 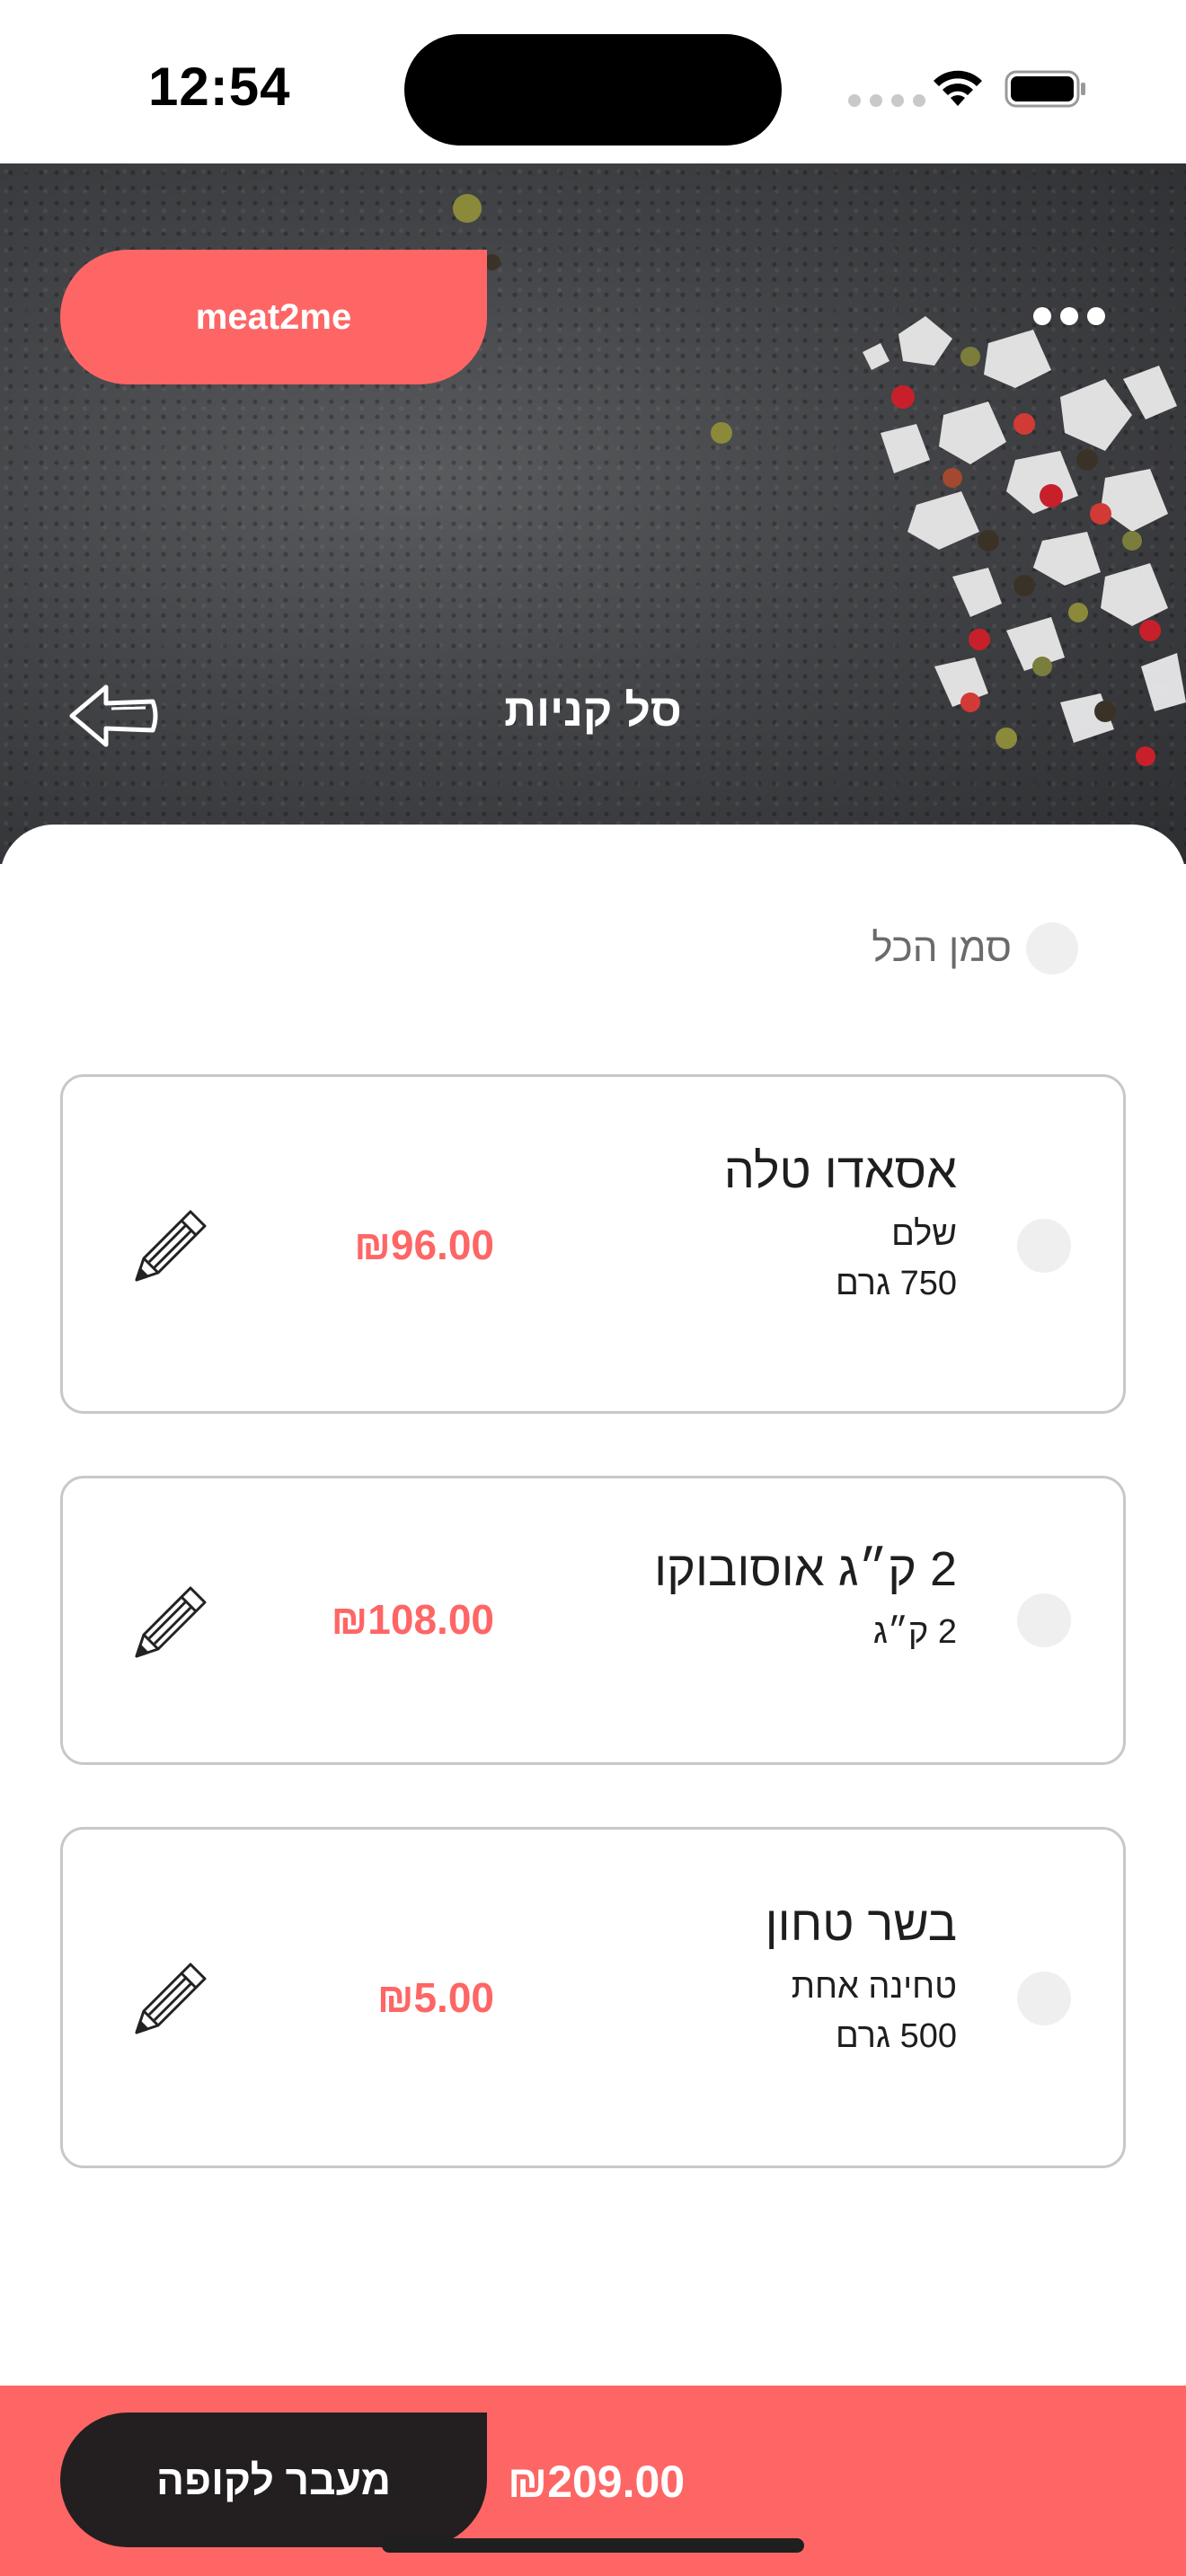 What do you see at coordinates (840, 1225) in the screenshot?
I see `item-details: אסאדו טלה שלם 750 גרם` at bounding box center [840, 1225].